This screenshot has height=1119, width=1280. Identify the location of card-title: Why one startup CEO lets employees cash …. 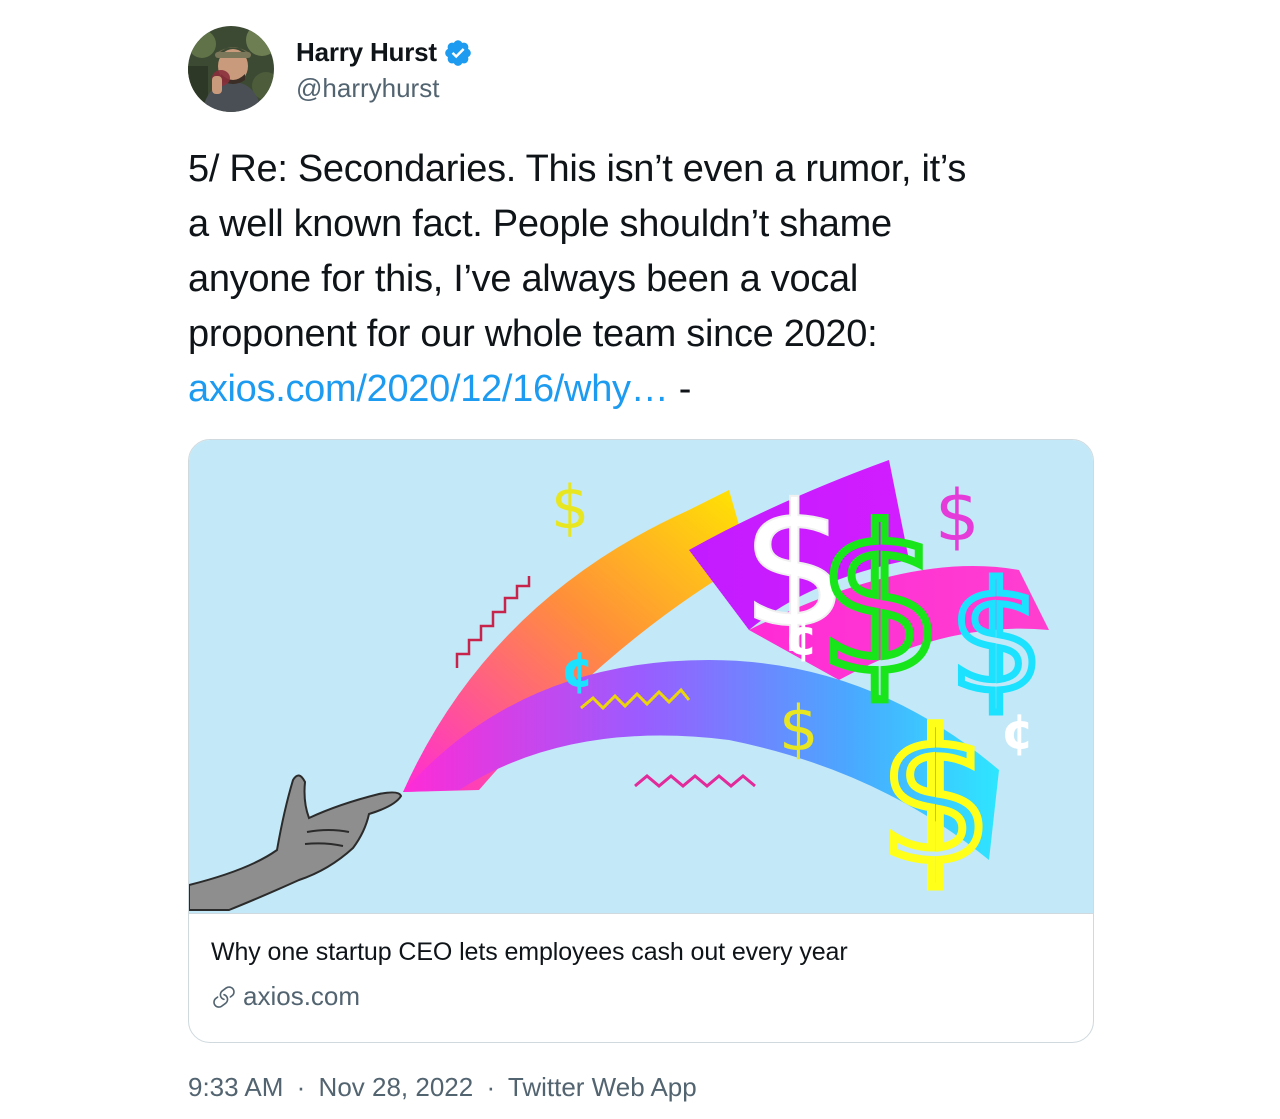
(529, 952).